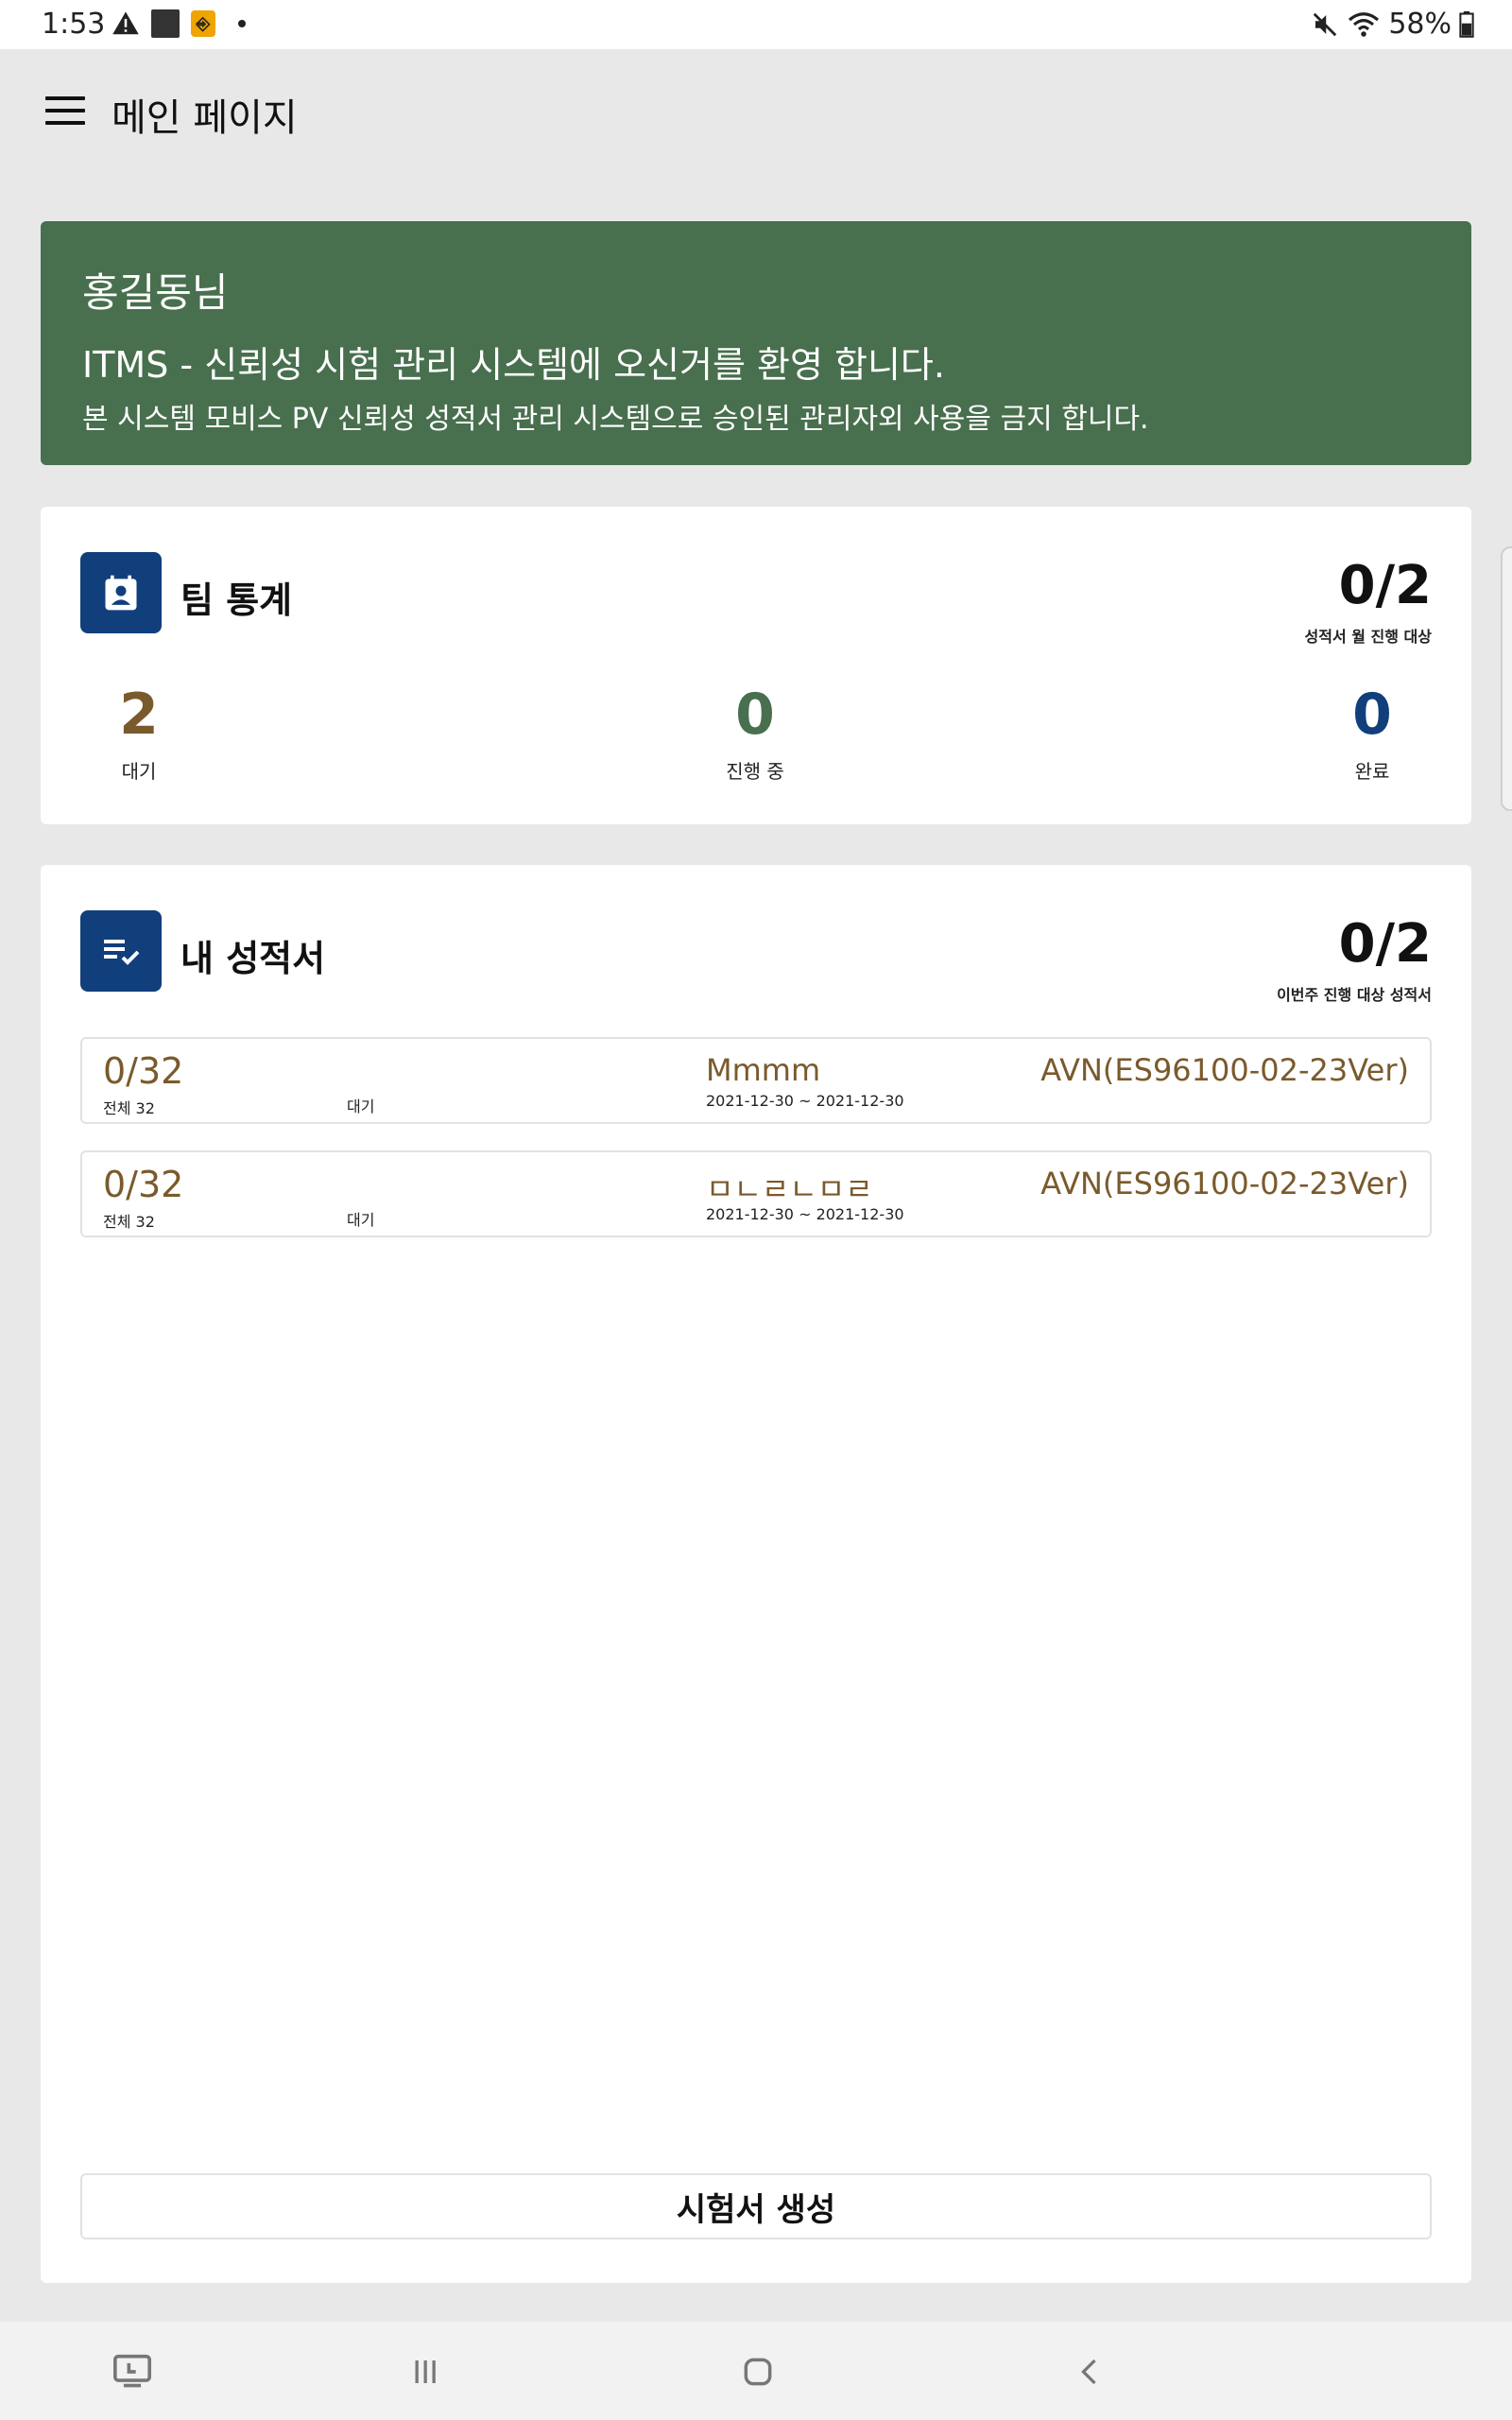 The height and width of the screenshot is (2420, 1512). I want to click on stat-complete-value: 0, so click(1372, 715).